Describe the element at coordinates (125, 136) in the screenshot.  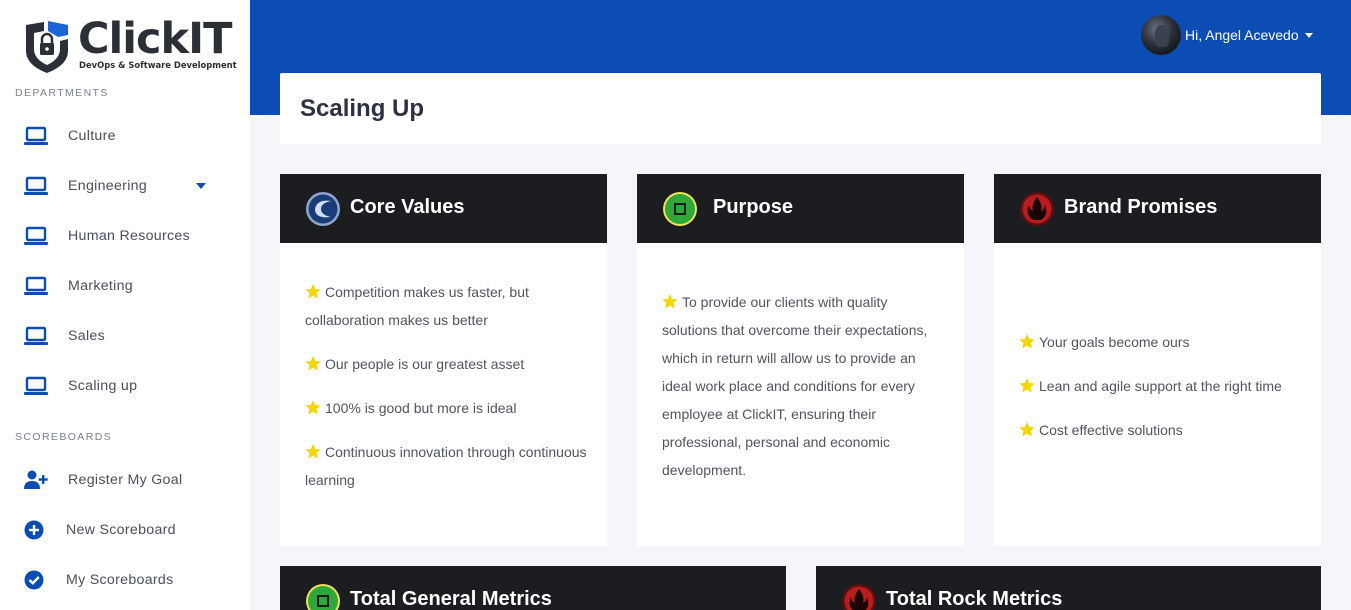
I see `sidebar-item-culture: Culture` at that location.